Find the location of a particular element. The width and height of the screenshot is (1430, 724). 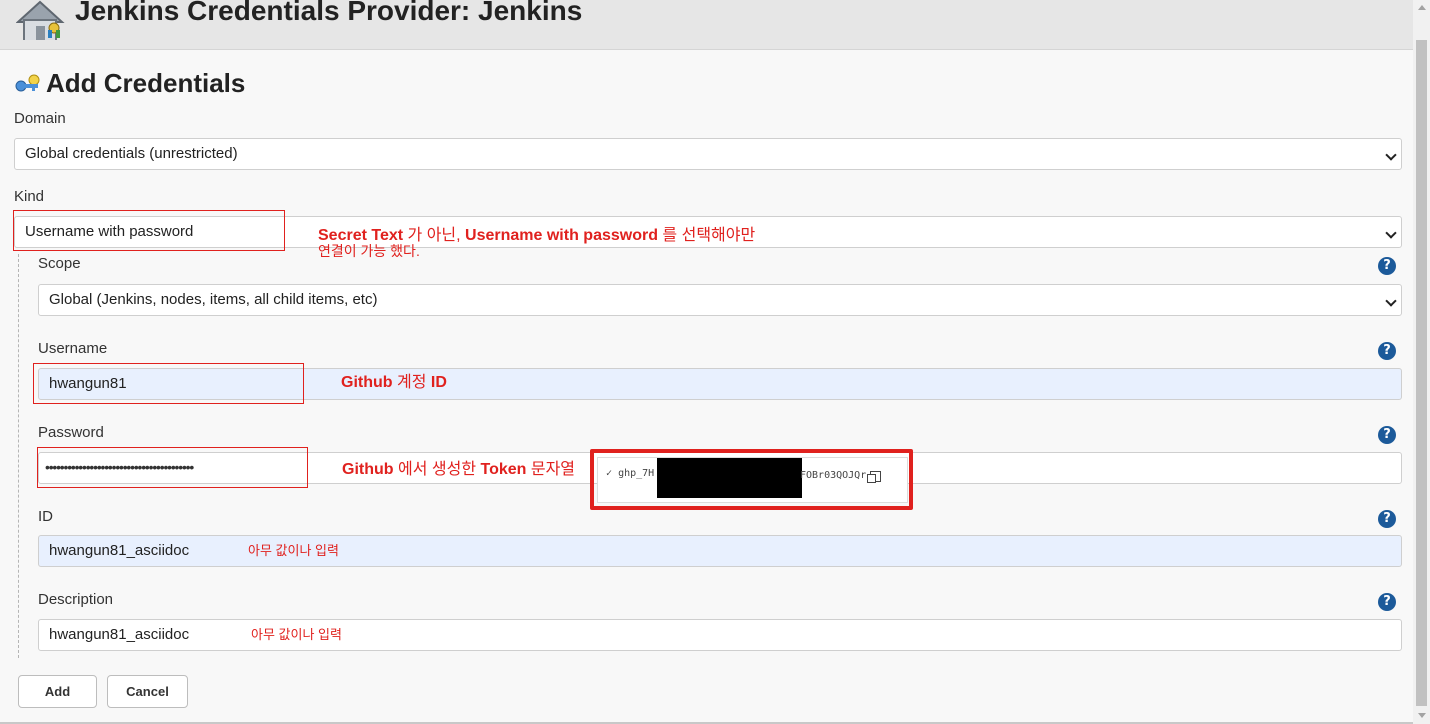

section-title: Add Credentials is located at coordinates (146, 83).